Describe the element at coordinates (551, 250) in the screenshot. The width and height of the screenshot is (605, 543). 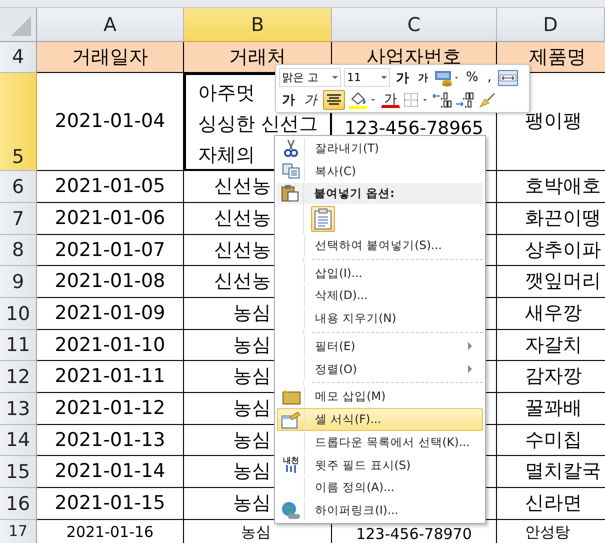
I see `table-cell: 상추이파` at that location.